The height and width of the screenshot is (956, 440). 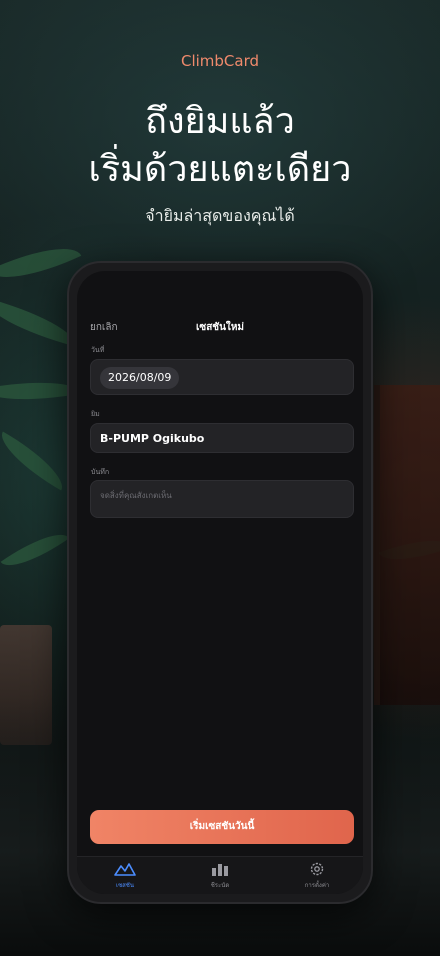 I want to click on nav-bar: เซสชันใหม่ ยกเลิก, so click(x=220, y=327).